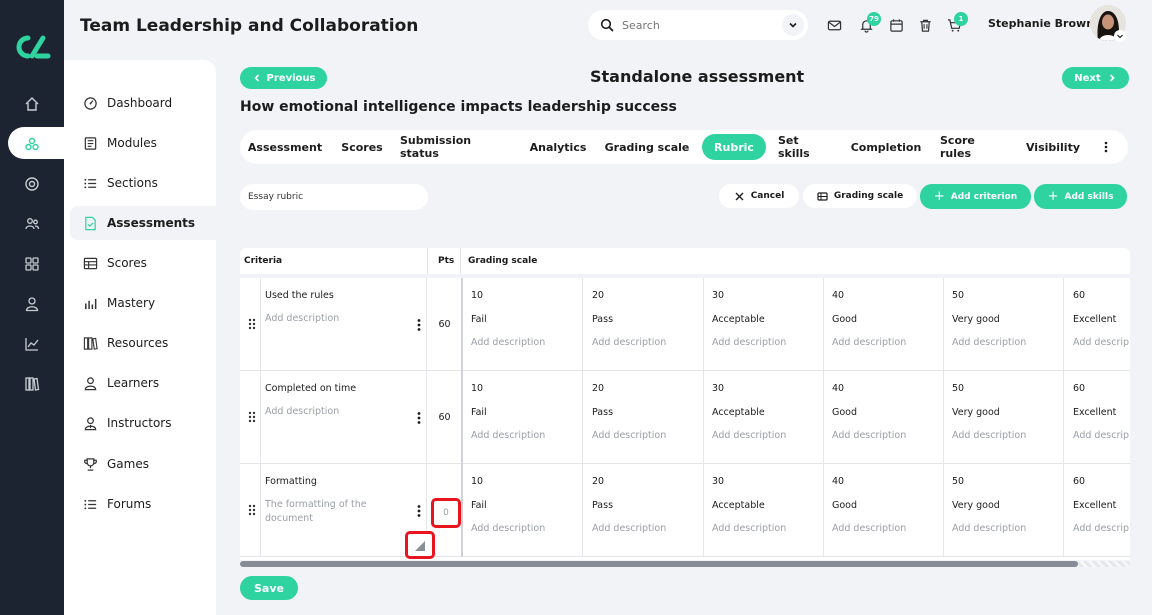 The width and height of the screenshot is (1152, 615). I want to click on tab-completion: Completion, so click(886, 147).